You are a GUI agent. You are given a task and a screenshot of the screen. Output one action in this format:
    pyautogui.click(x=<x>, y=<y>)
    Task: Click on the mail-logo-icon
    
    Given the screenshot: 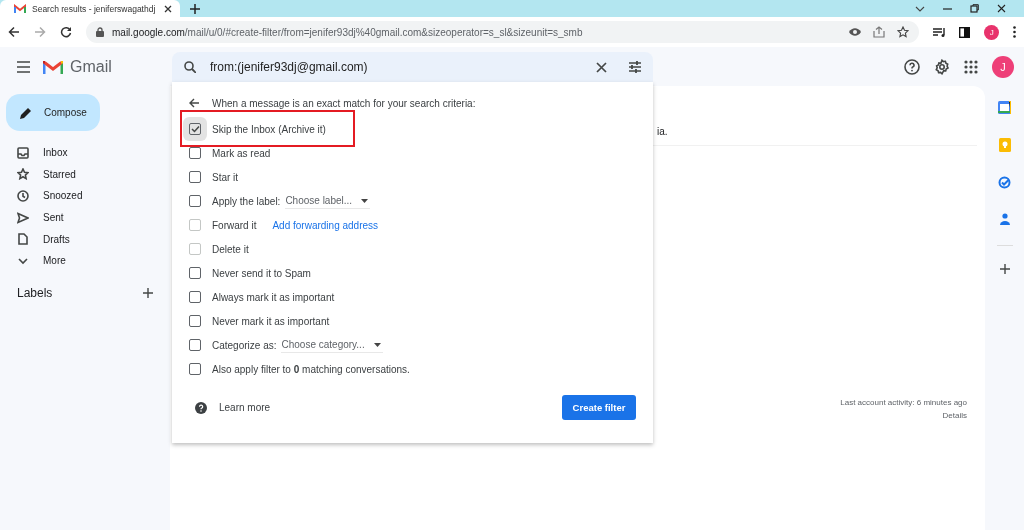 What is the action you would take?
    pyautogui.click(x=20, y=8)
    